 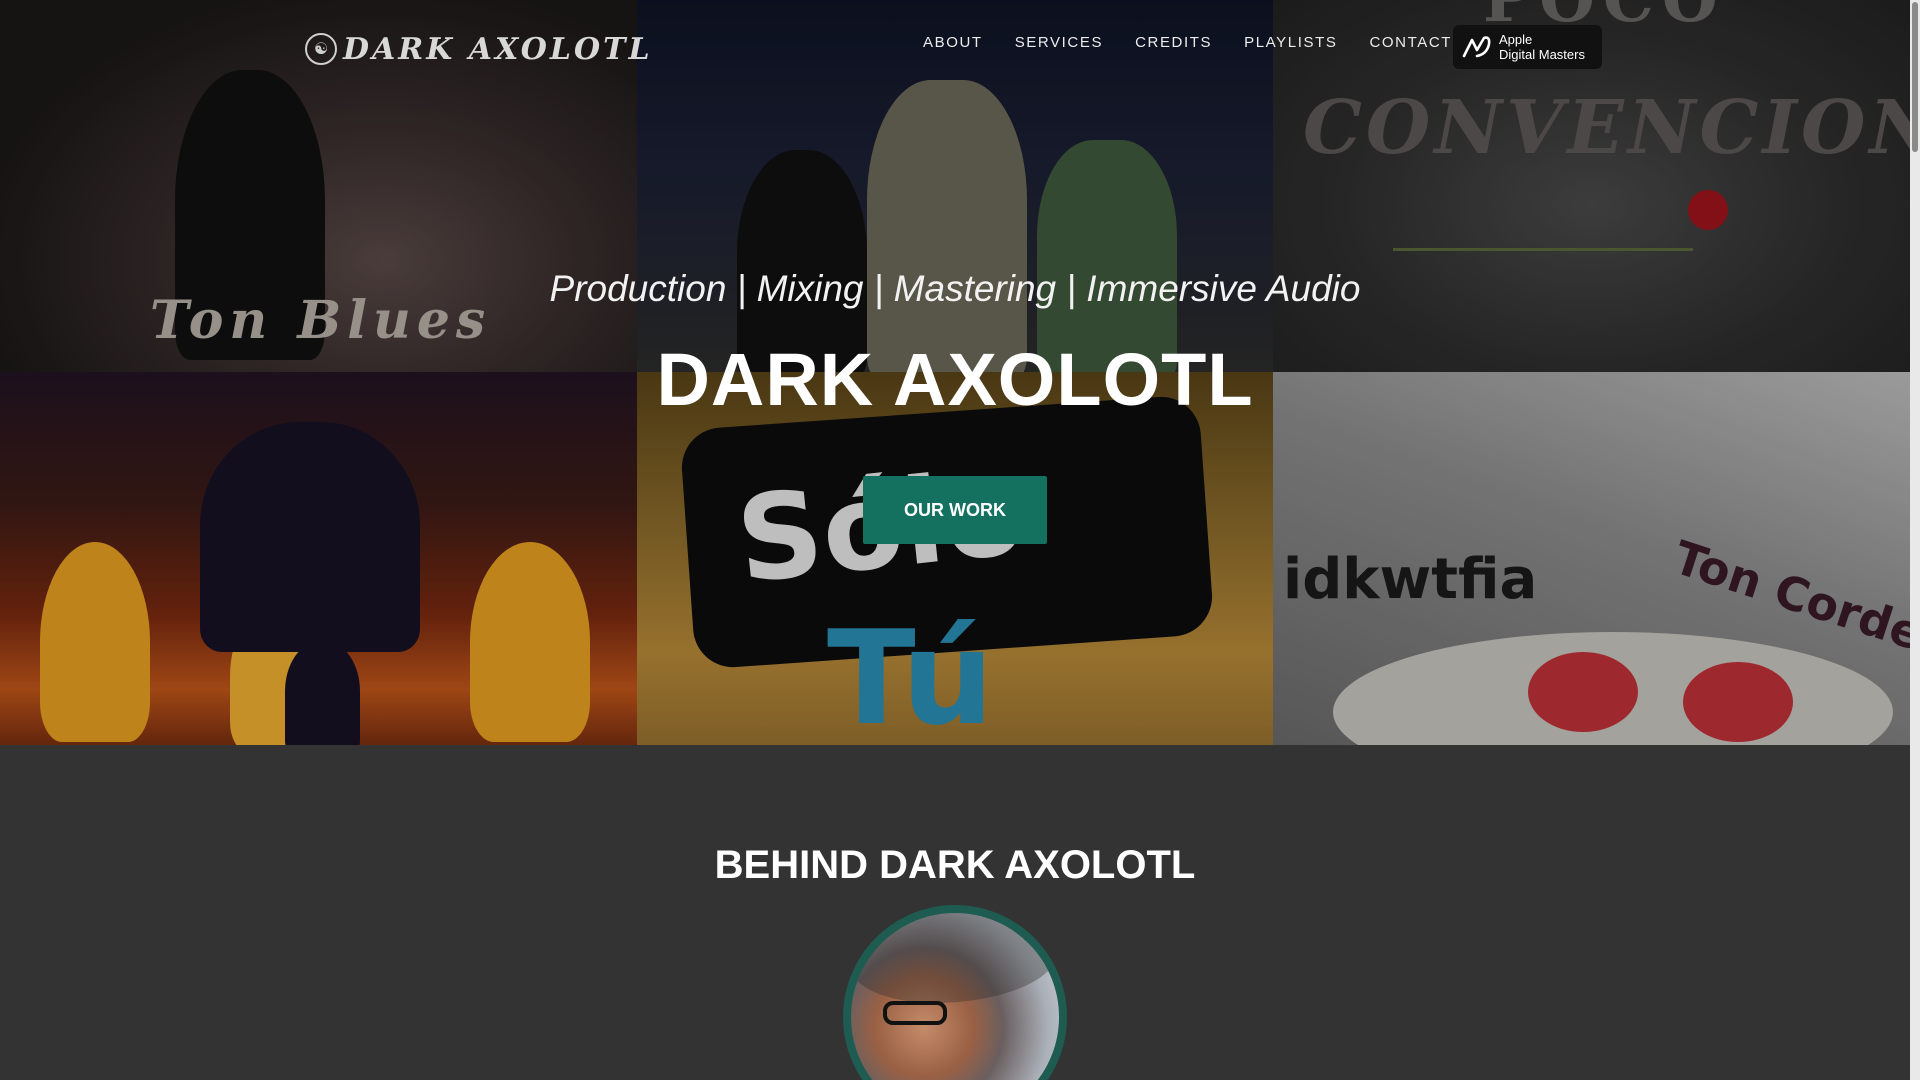 I want to click on scrollbar-thumb, so click(x=1915, y=77).